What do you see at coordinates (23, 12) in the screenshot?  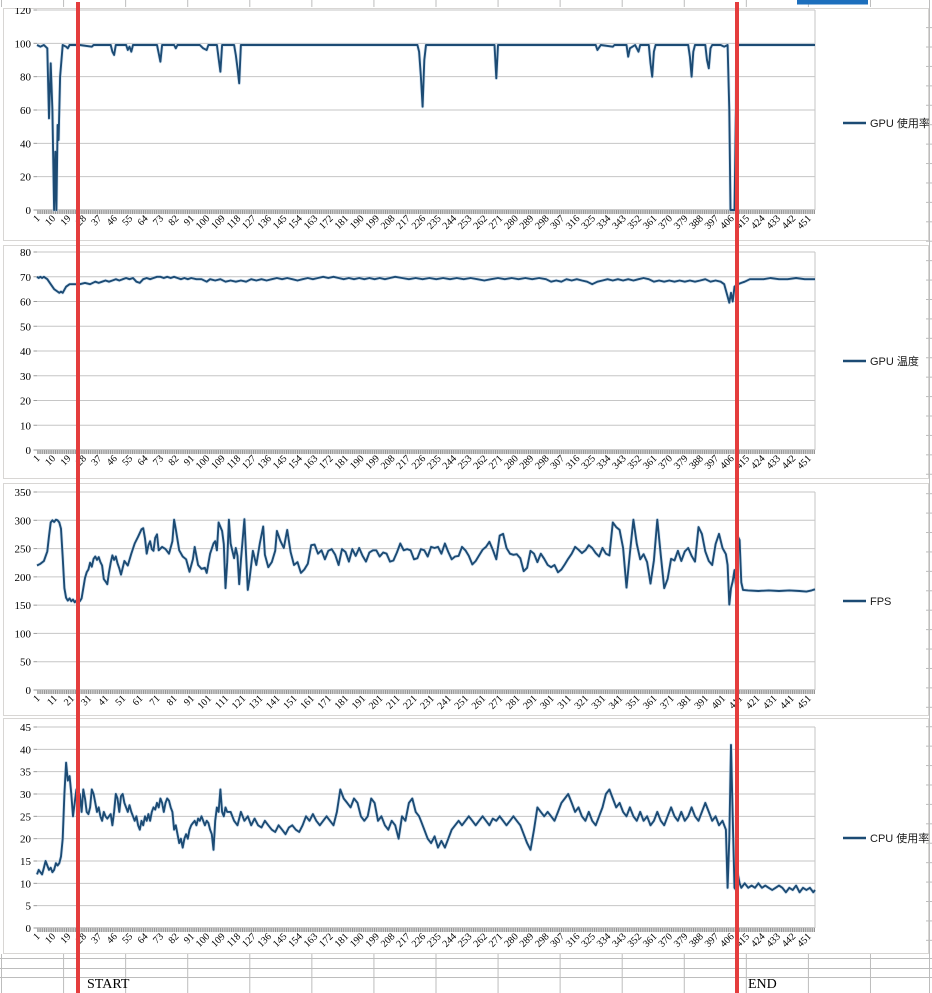 I see `y-tick-label: 120` at bounding box center [23, 12].